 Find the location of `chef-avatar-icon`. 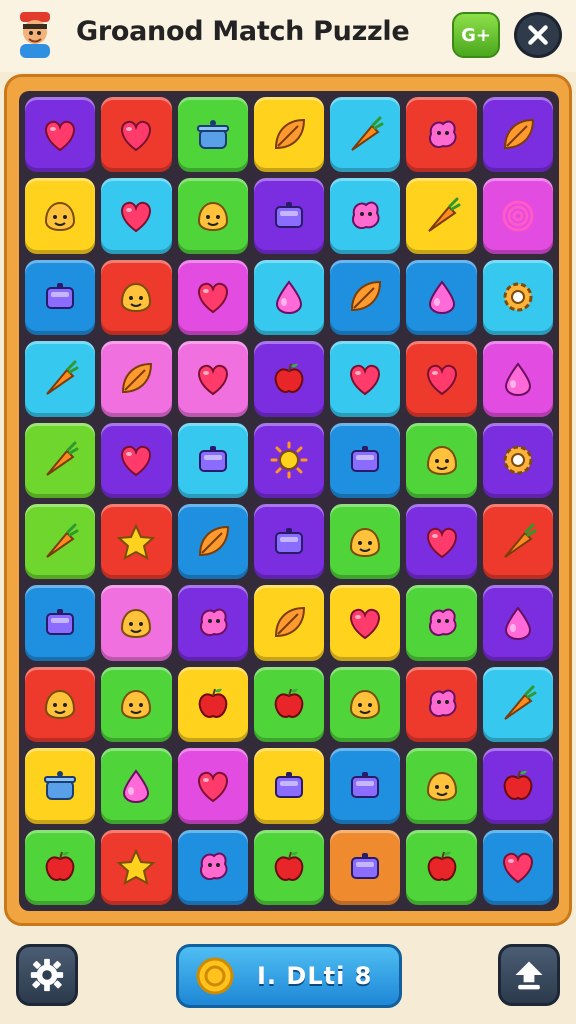

chef-avatar-icon is located at coordinates (35, 35).